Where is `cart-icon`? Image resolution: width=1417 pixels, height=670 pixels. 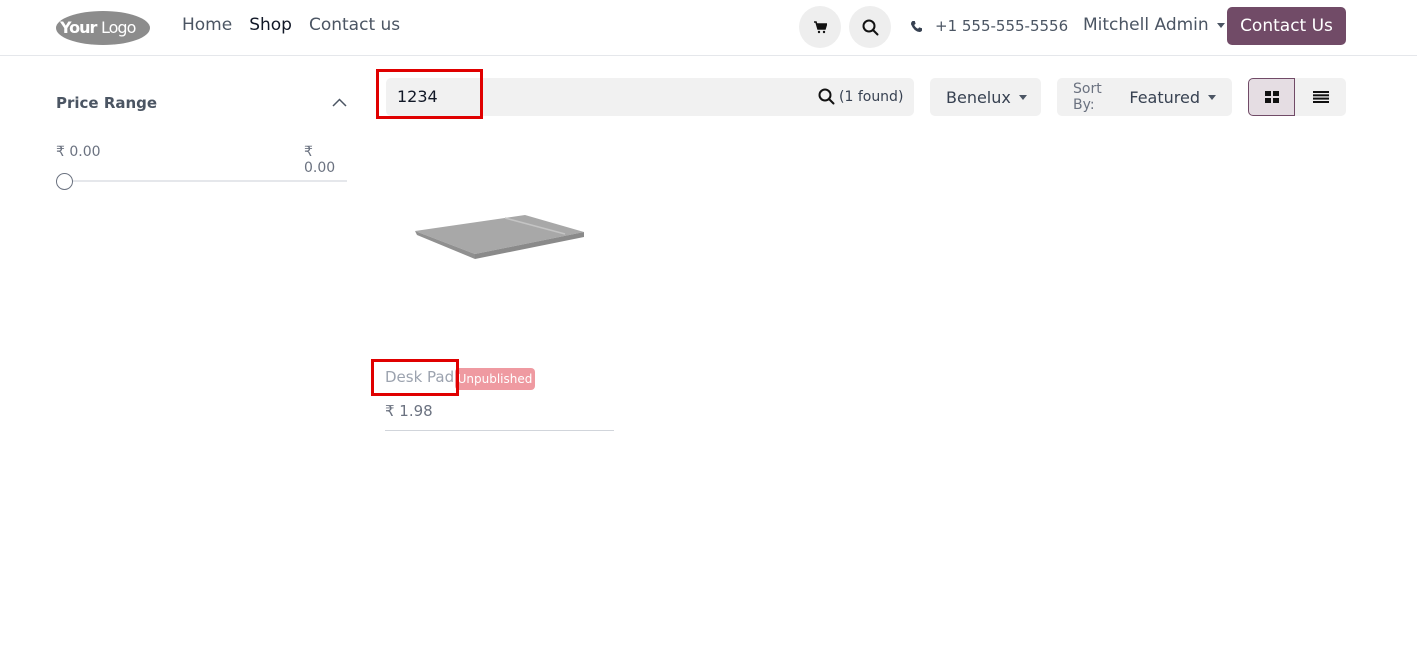
cart-icon is located at coordinates (820, 27).